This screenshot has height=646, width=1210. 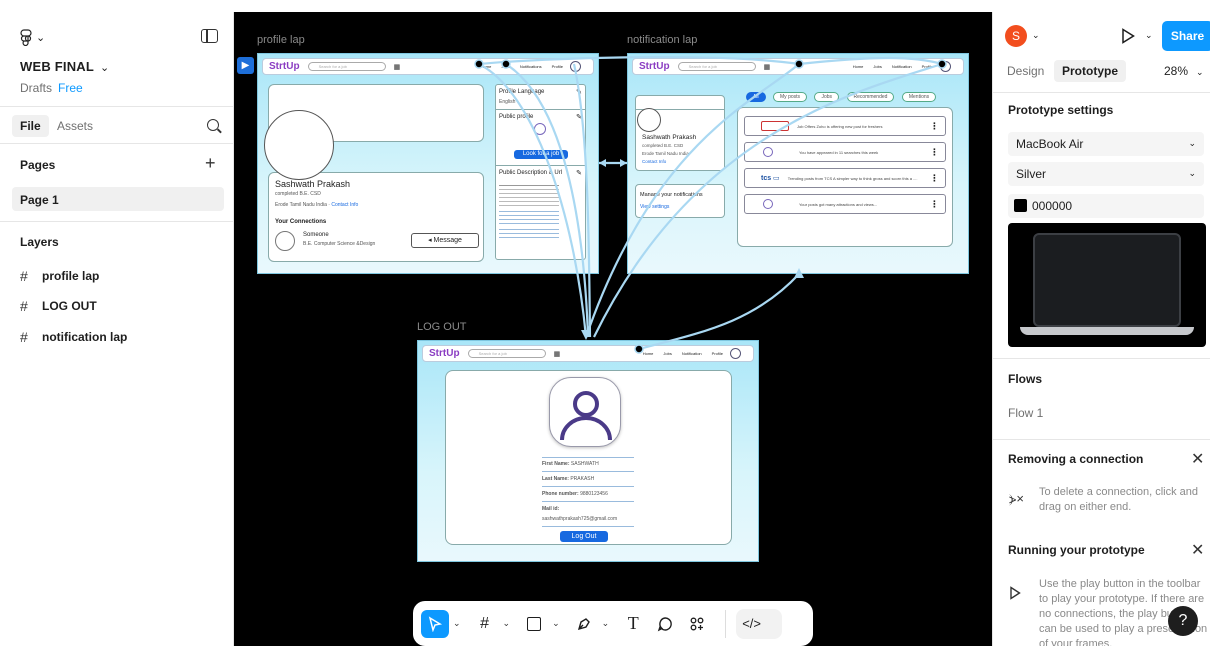 I want to click on filter-jobs: Jobs, so click(x=827, y=97).